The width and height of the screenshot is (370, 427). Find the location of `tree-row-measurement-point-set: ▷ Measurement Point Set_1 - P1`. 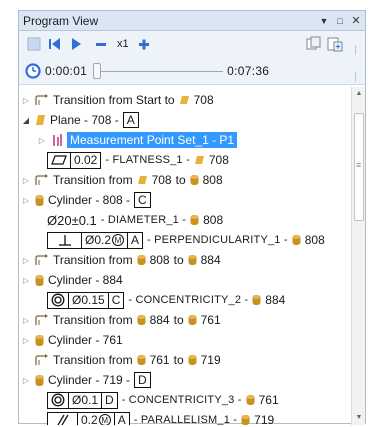

tree-row-measurement-point-set: ▷ Measurement Point Set_1 - P1 is located at coordinates (186, 140).